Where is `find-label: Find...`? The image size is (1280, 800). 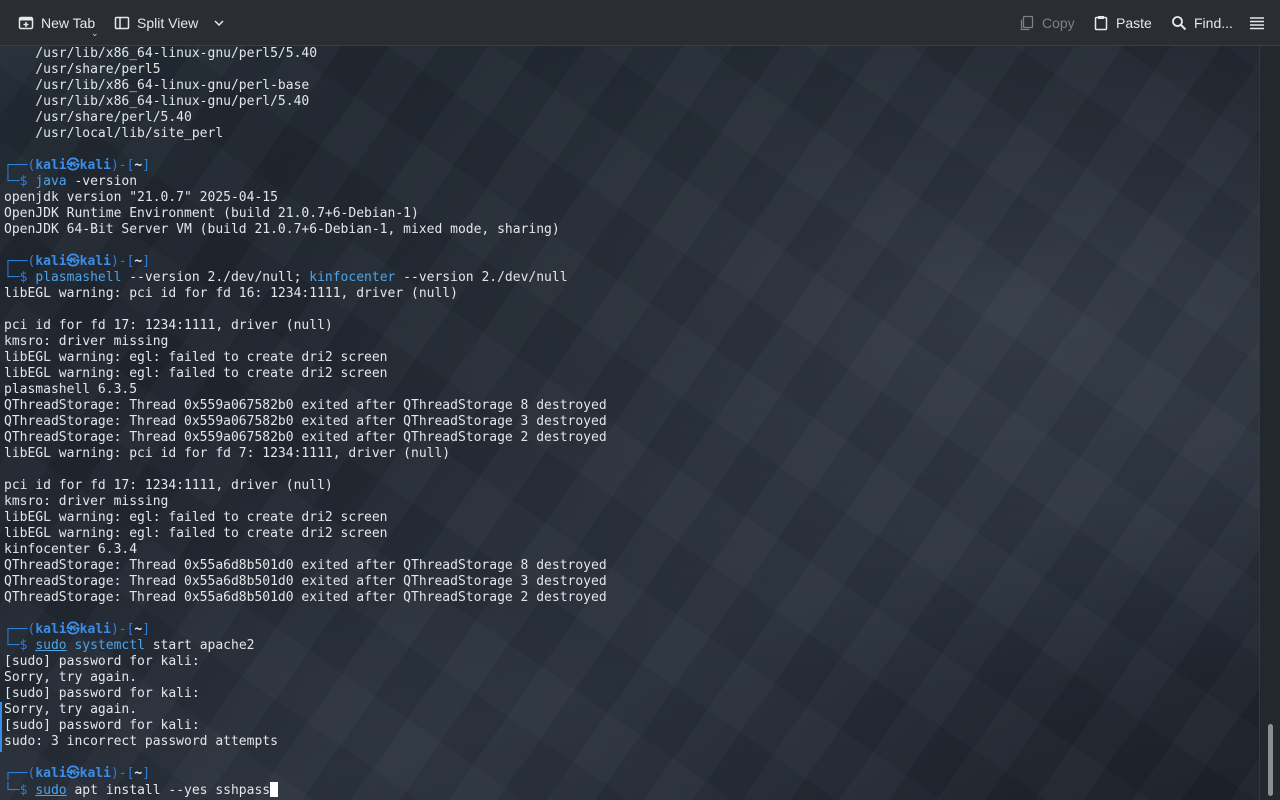 find-label: Find... is located at coordinates (1213, 22).